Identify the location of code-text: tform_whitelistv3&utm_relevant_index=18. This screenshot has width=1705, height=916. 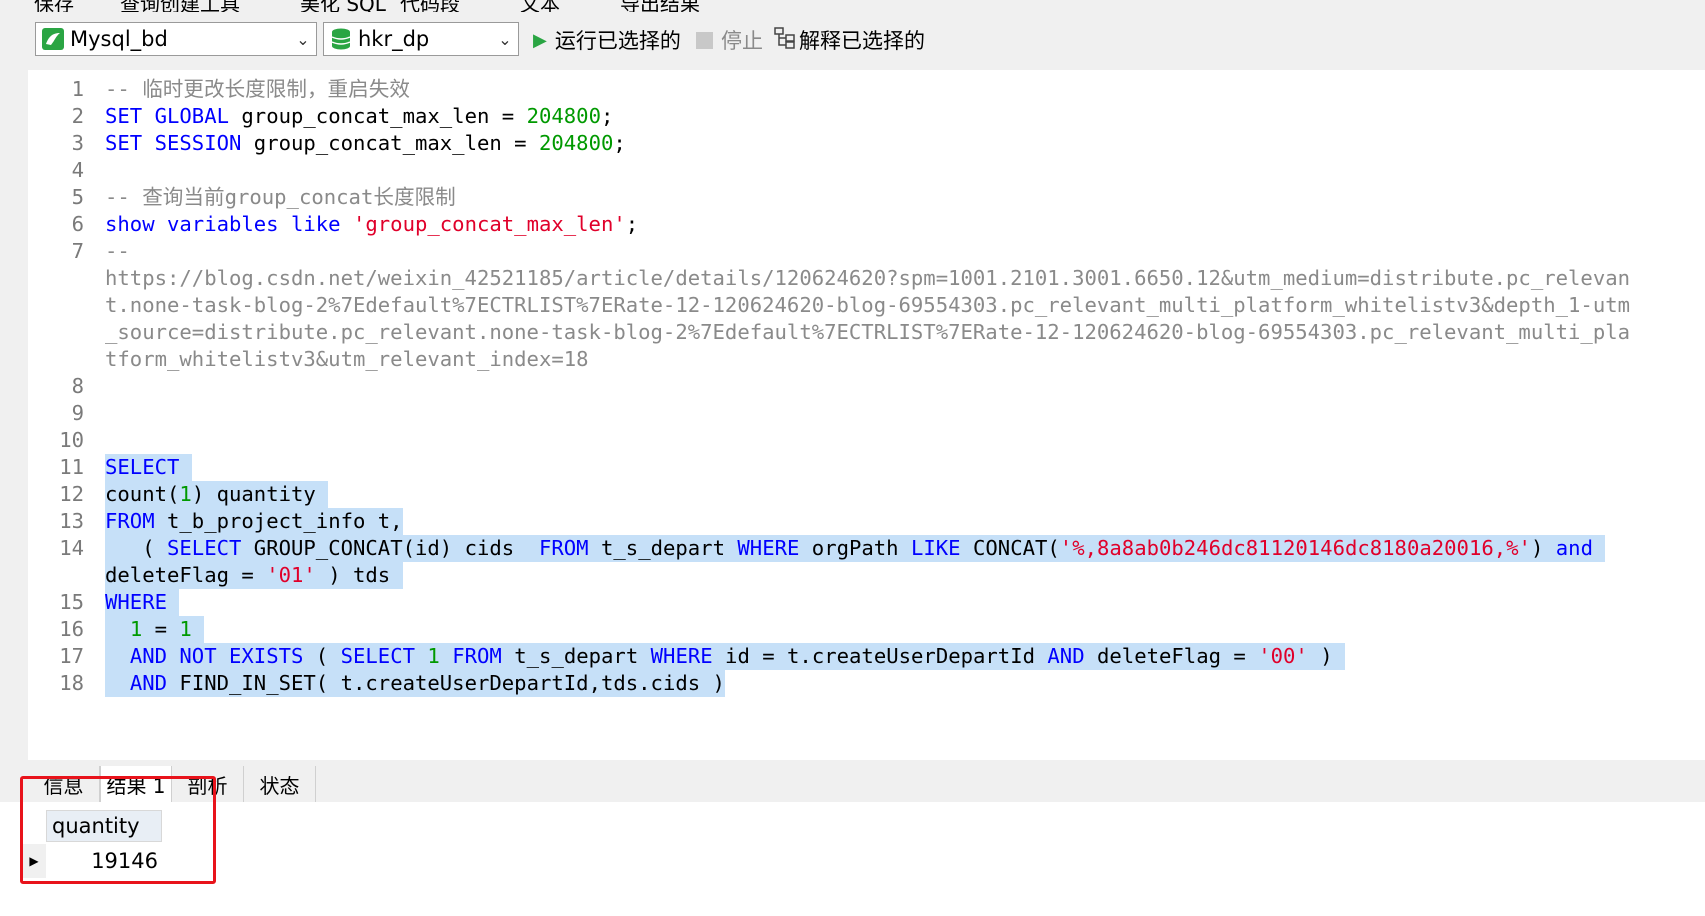
(347, 359).